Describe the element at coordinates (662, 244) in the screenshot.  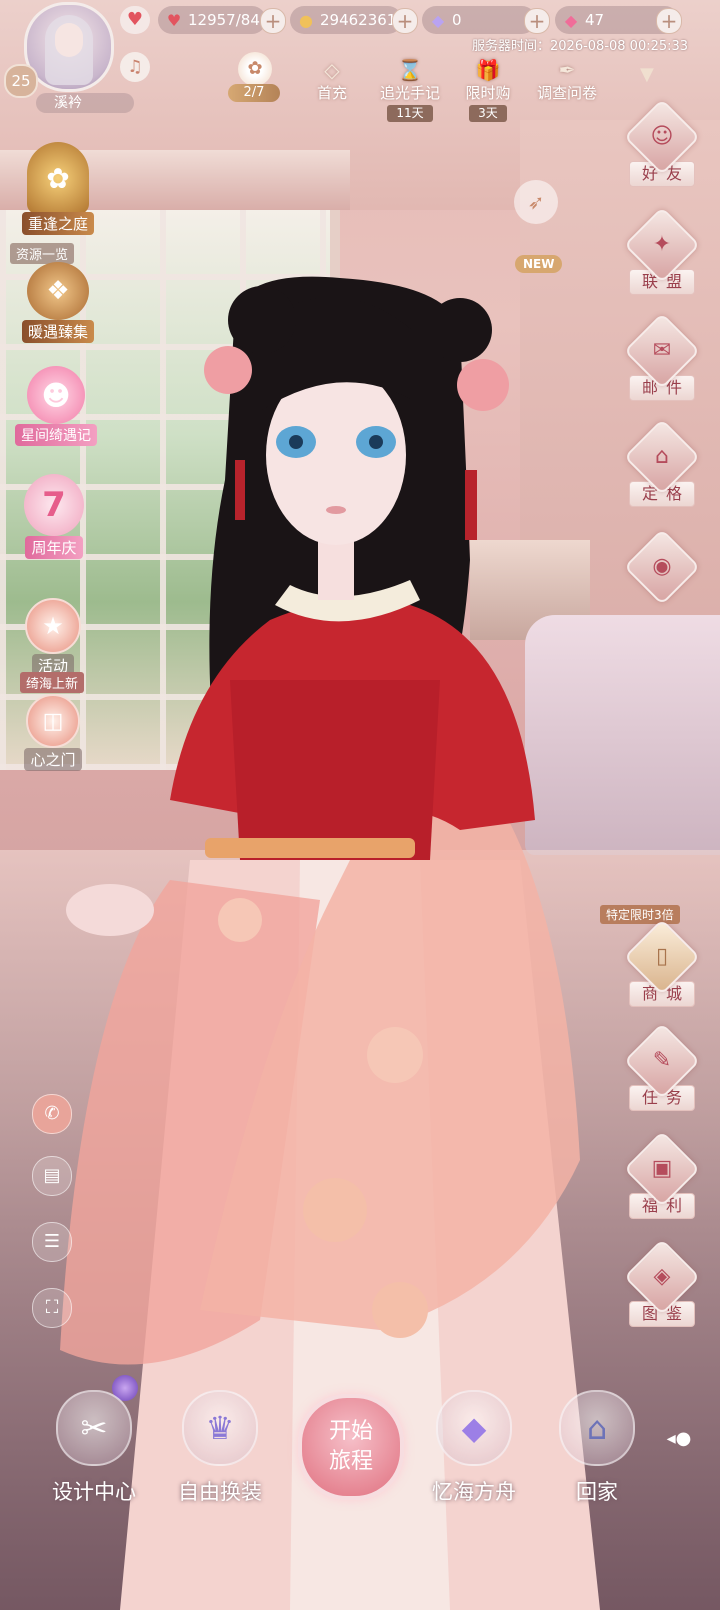
I see `alliance-crest-icon: ✦` at that location.